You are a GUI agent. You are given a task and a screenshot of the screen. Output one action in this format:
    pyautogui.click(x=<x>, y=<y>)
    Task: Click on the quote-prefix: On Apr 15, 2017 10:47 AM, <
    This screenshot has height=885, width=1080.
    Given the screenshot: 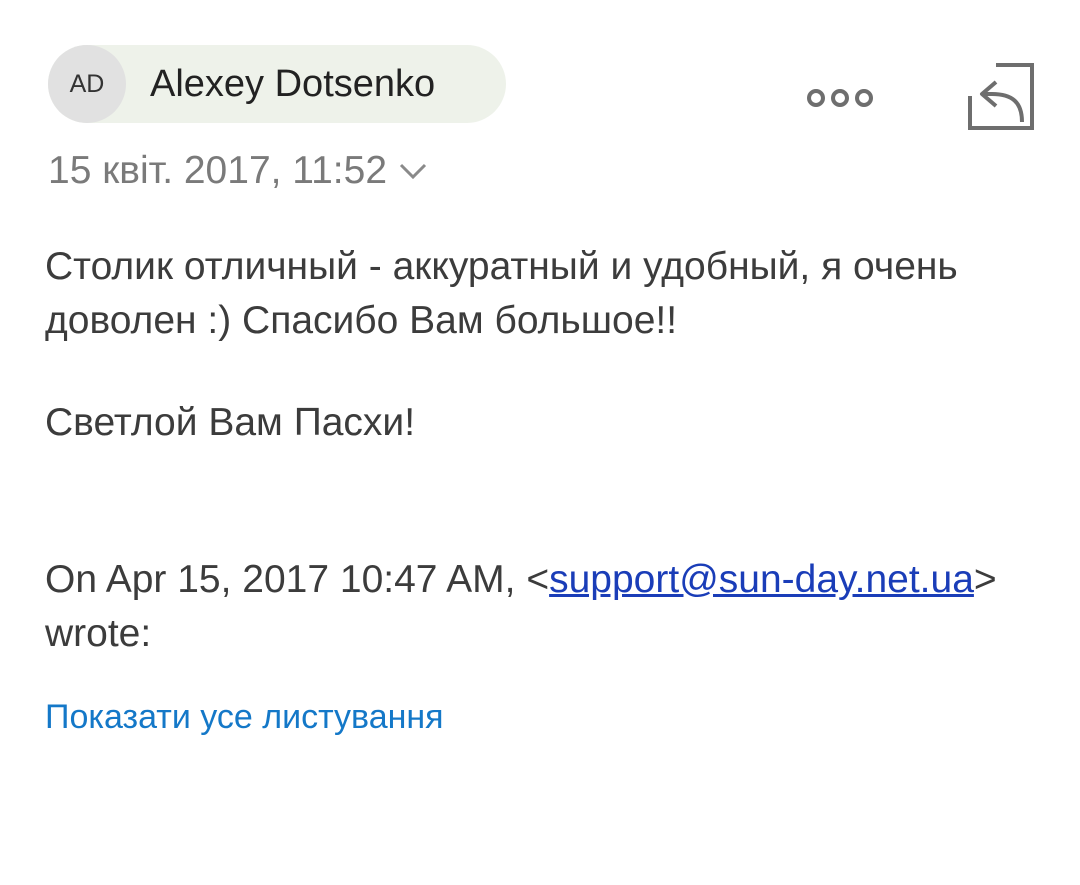 What is the action you would take?
    pyautogui.click(x=297, y=579)
    